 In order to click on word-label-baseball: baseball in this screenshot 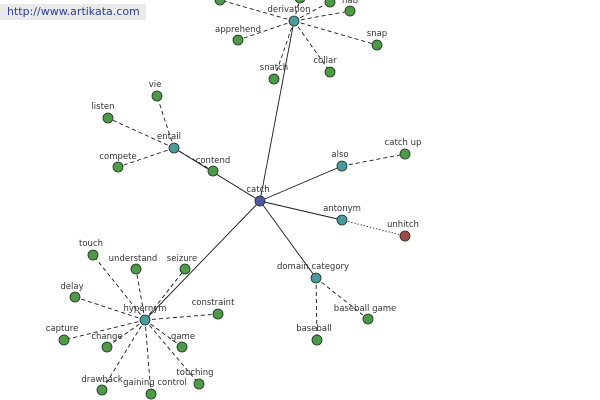, I will do `click(314, 329)`.